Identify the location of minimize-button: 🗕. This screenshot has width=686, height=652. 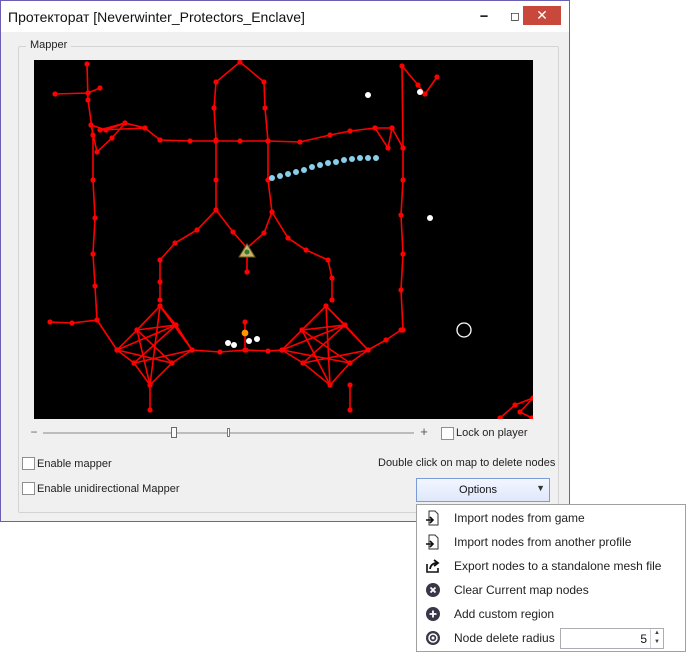
(484, 16).